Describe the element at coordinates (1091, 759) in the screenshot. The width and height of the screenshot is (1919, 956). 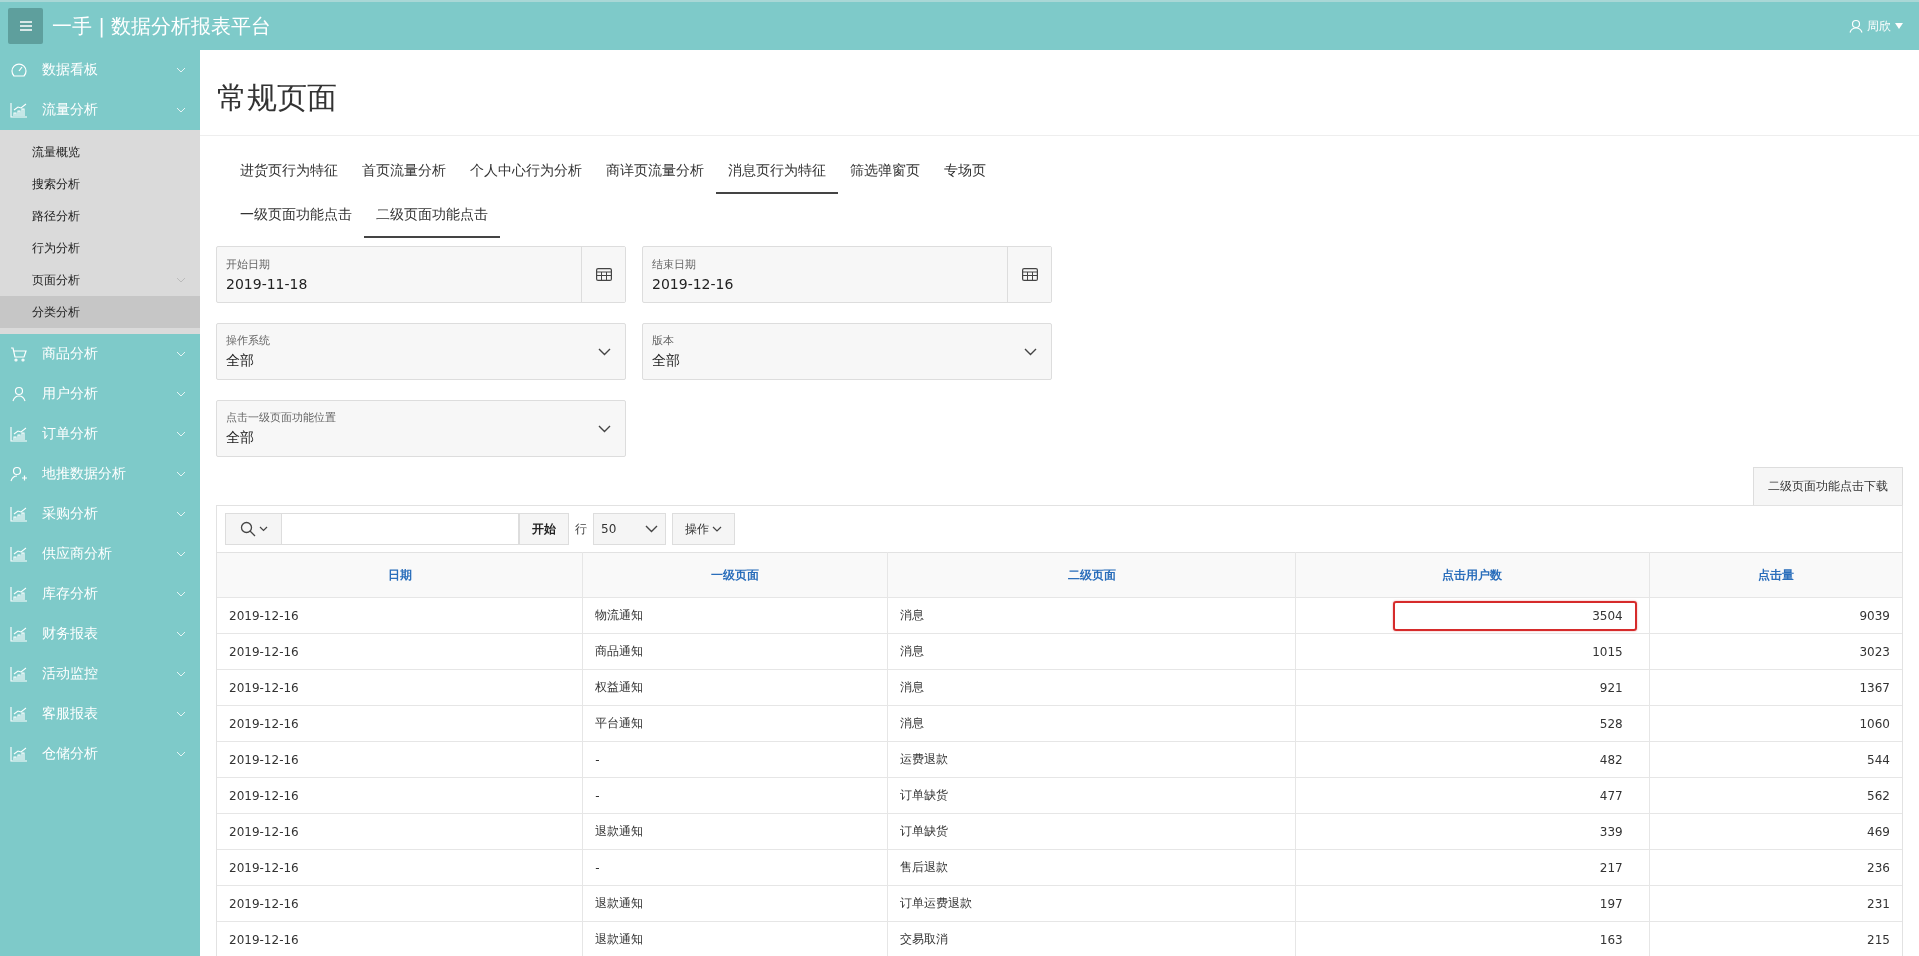
I see `table-cell: 运费退款` at that location.